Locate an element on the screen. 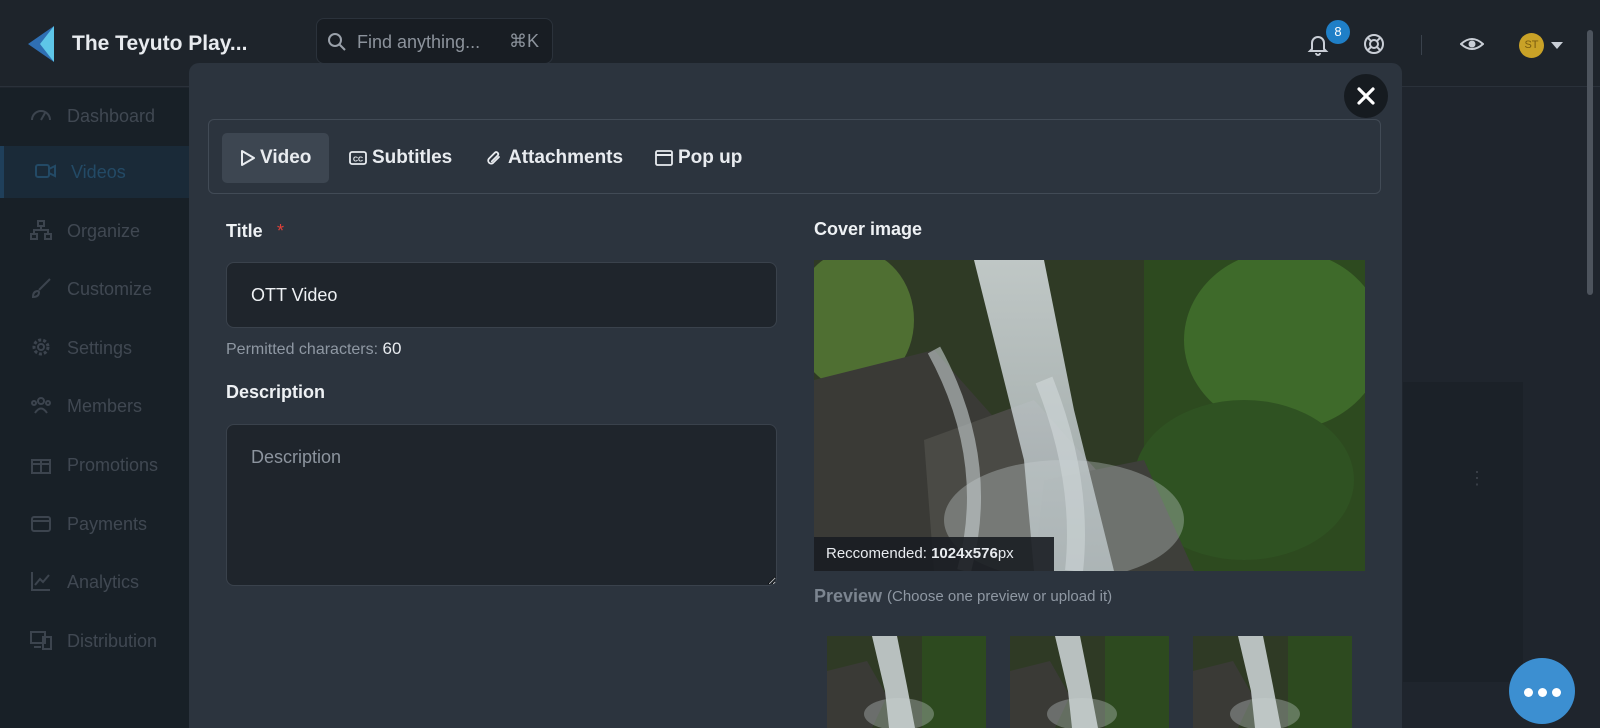  sidebar-item-settings: Settings is located at coordinates (94, 348).